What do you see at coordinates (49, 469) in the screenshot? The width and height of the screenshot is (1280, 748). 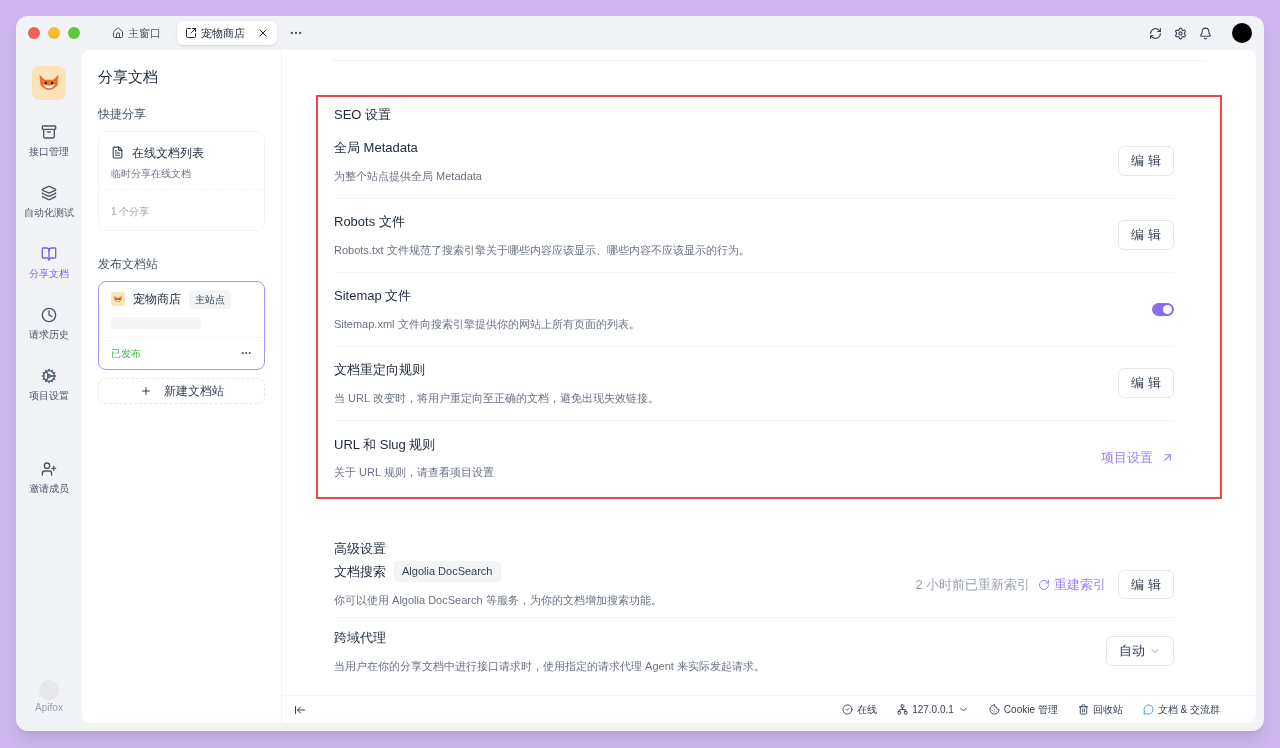 I see `user-plus-icon` at bounding box center [49, 469].